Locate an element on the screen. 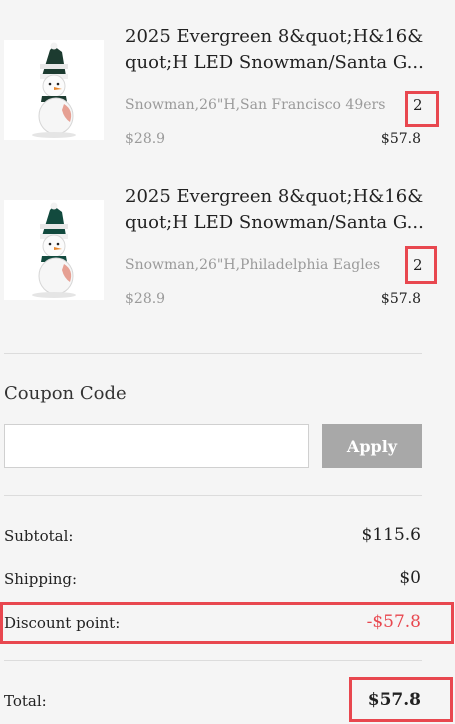 This screenshot has width=455, height=724. product-variant: Snowman,26"H,Philadelphia Eagles is located at coordinates (253, 265).